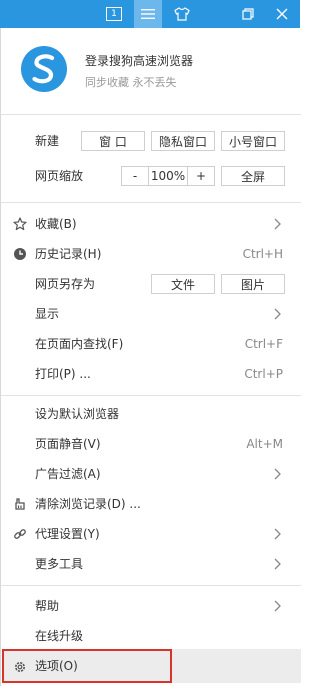  I want to click on login-subtitle: 同步收藏 永不丢失, so click(131, 82).